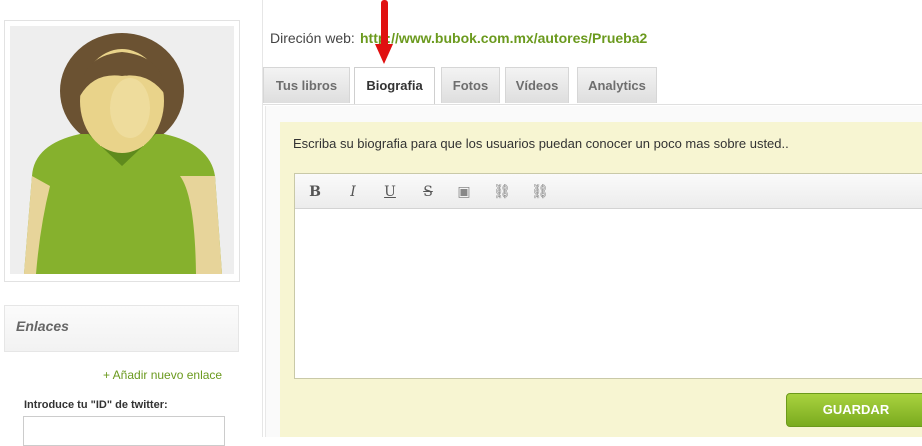 The width and height of the screenshot is (922, 446). What do you see at coordinates (162, 375) in the screenshot?
I see `add-link-button: + Añadir nuevo enlace` at bounding box center [162, 375].